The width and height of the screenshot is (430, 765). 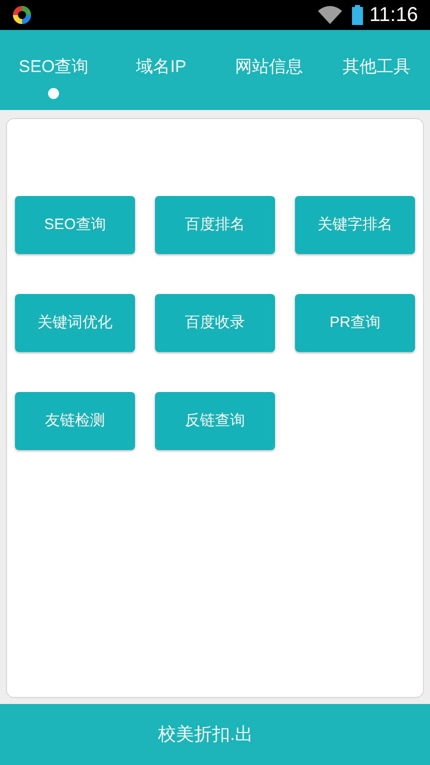 What do you see at coordinates (206, 734) in the screenshot?
I see `footer-text: 校美折扣.出` at bounding box center [206, 734].